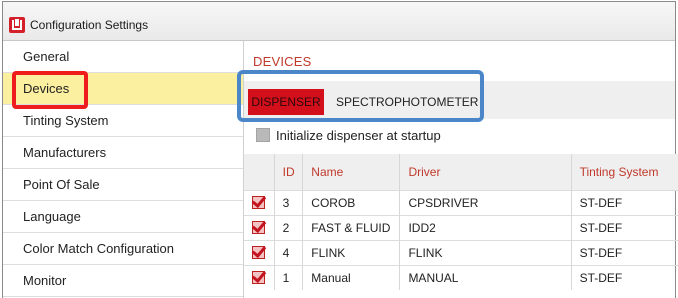 Image resolution: width=678 pixels, height=298 pixels. What do you see at coordinates (289, 203) in the screenshot?
I see `cell-id: 3` at bounding box center [289, 203].